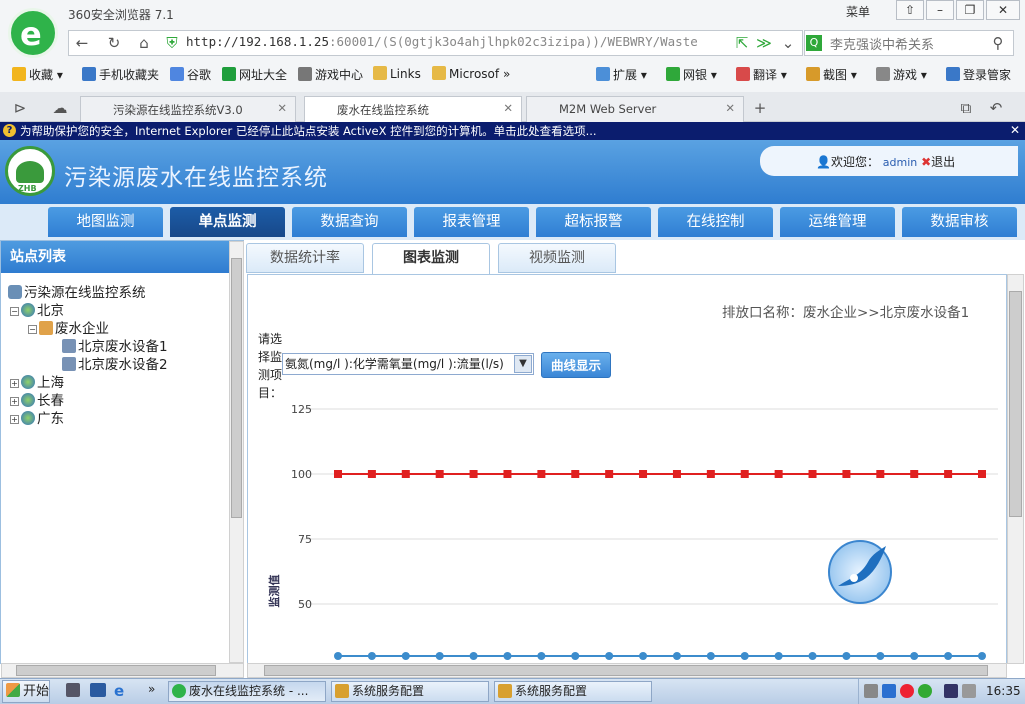  I want to click on monitor-item-select: 氨氮(mg/l ):化学需氧量(mg/l ):流量(l/s), so click(408, 364).